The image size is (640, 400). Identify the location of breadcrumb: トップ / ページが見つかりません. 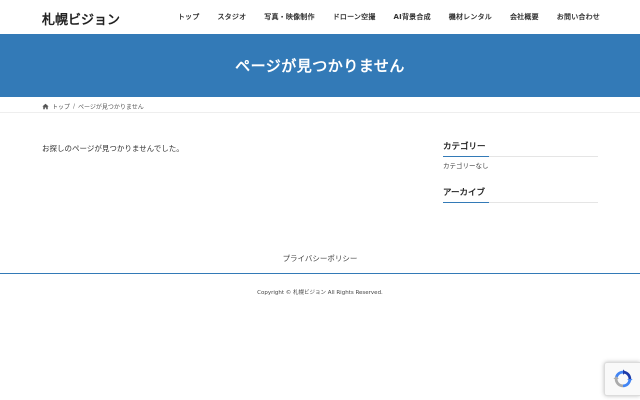
(93, 106).